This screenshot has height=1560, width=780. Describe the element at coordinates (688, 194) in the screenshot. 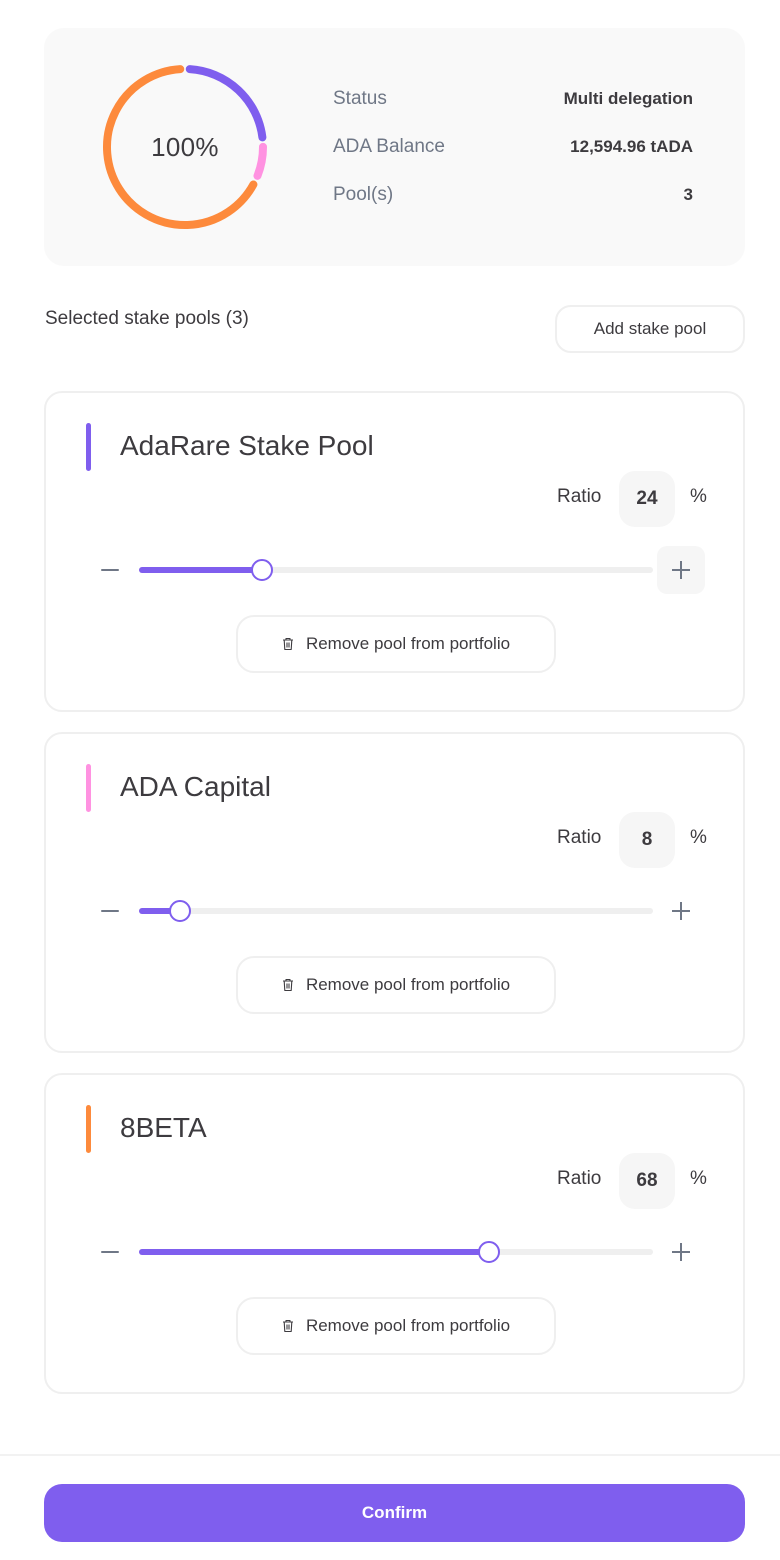

I see `pools-count-value: 3` at that location.